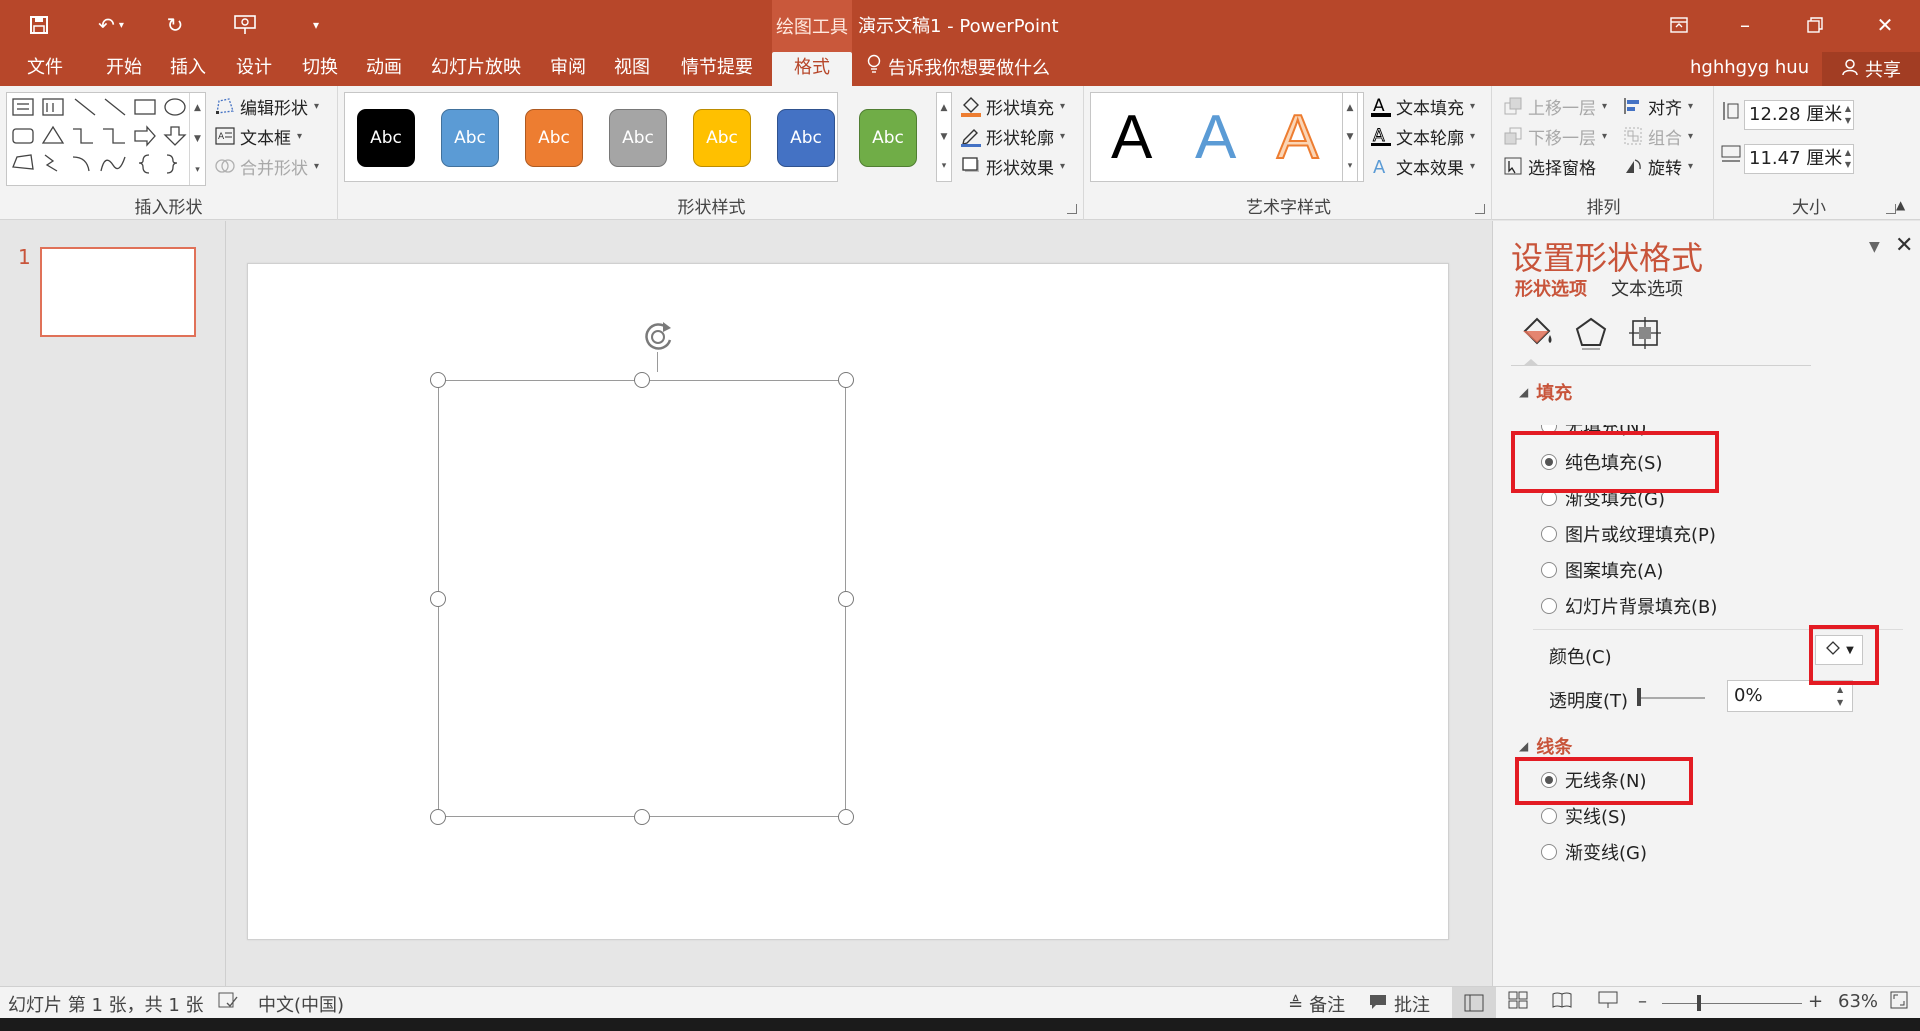  What do you see at coordinates (1891, 209) in the screenshot?
I see `size-launcher` at bounding box center [1891, 209].